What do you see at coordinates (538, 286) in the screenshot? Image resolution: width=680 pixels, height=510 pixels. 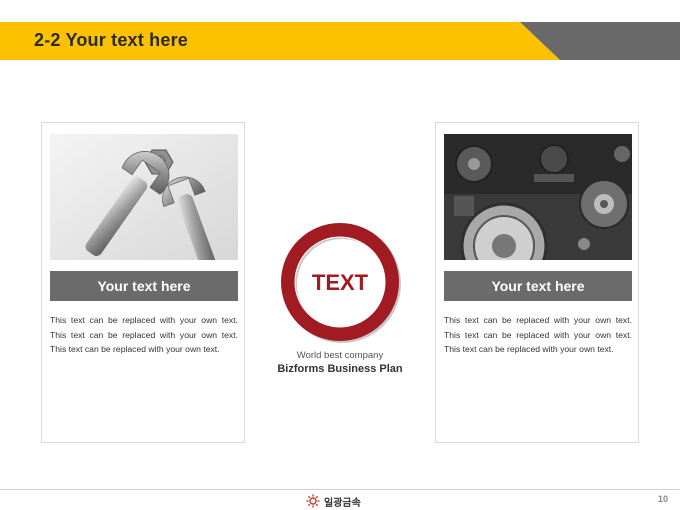 I see `right-card-title: Your text here` at bounding box center [538, 286].